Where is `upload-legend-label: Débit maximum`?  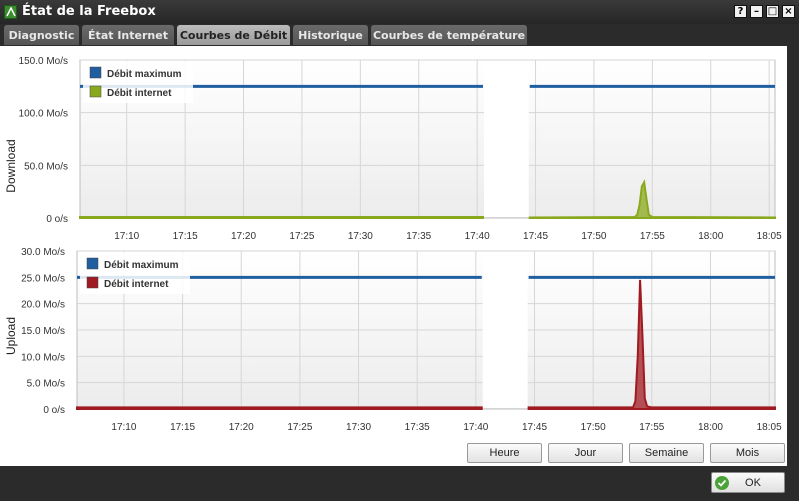 upload-legend-label: Débit maximum is located at coordinates (141, 265).